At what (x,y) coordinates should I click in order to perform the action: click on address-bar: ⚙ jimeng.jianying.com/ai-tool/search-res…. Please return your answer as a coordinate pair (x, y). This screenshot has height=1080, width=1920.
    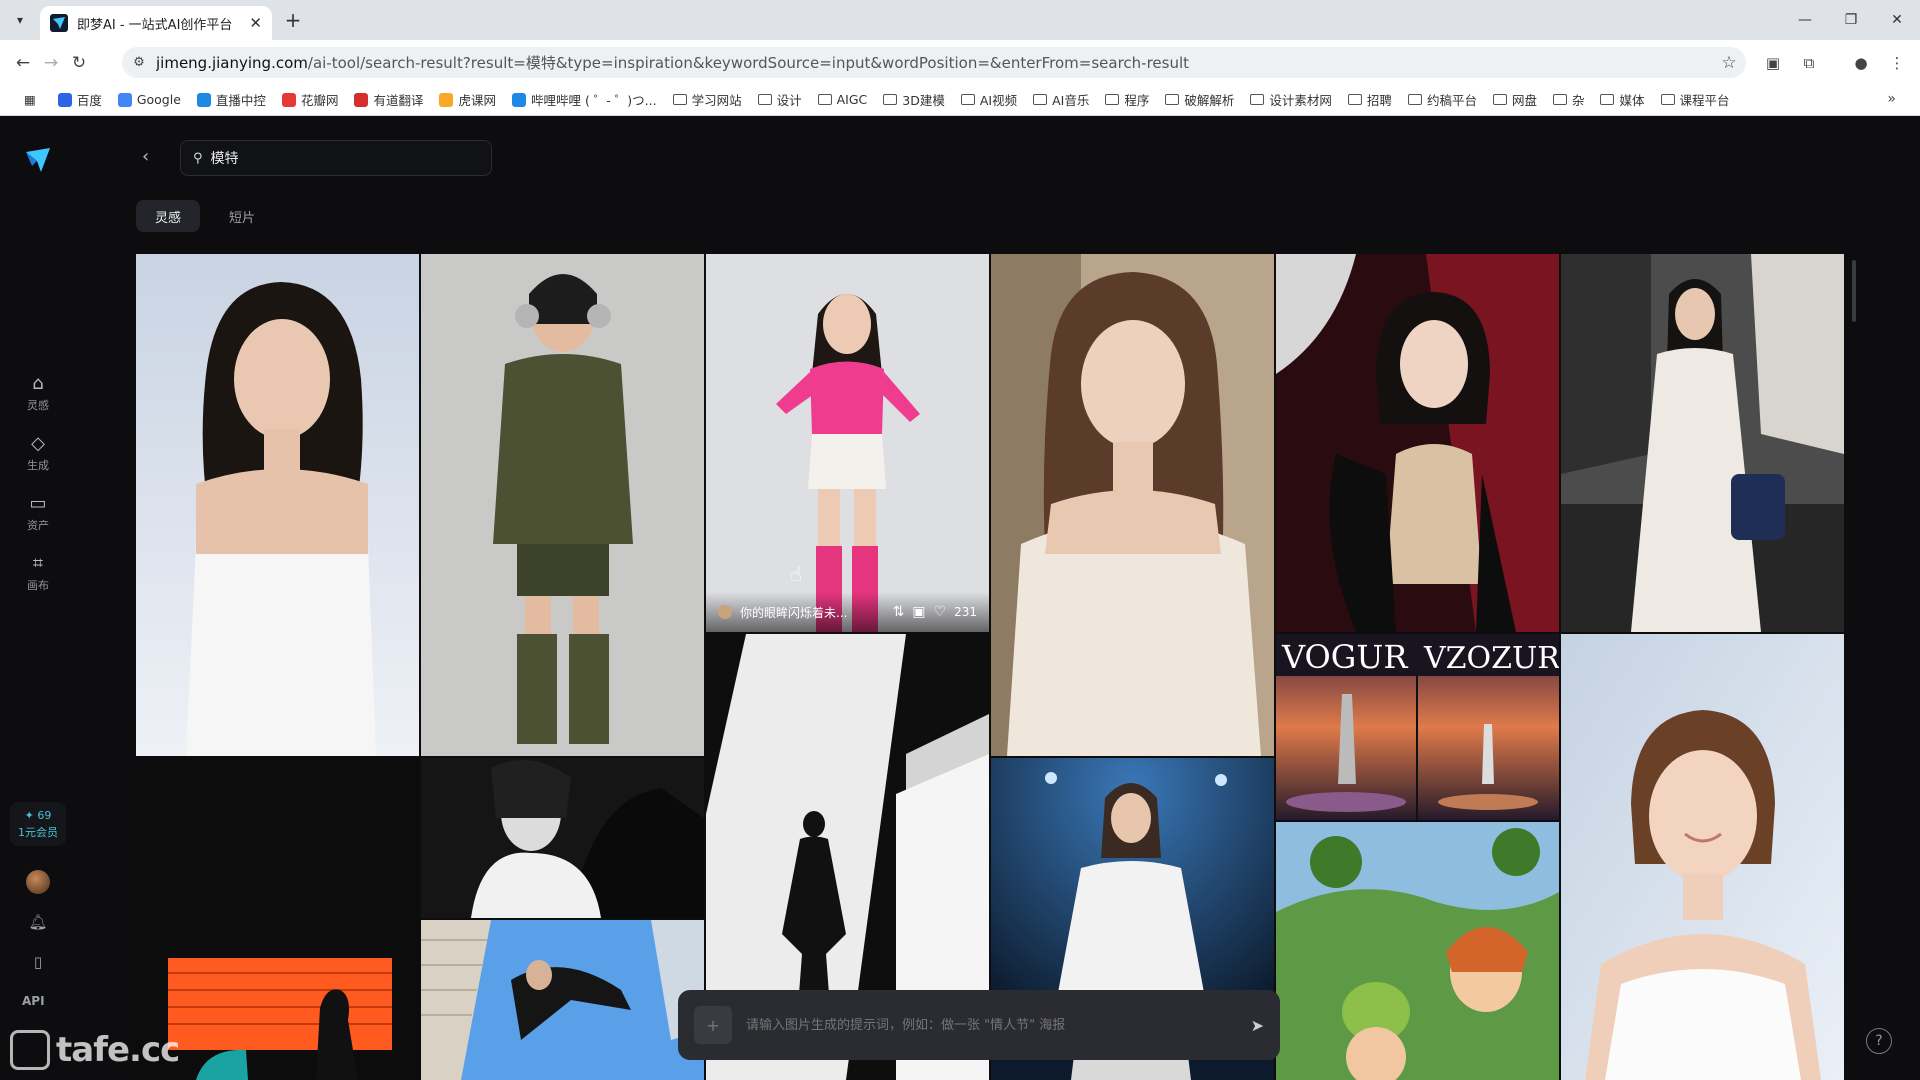
    Looking at the image, I should click on (934, 62).